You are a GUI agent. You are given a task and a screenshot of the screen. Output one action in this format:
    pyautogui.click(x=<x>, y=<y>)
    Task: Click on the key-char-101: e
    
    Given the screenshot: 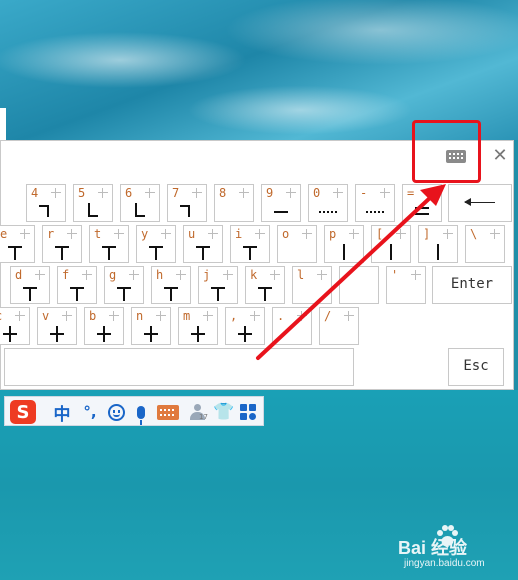 What is the action you would take?
    pyautogui.click(x=17, y=244)
    